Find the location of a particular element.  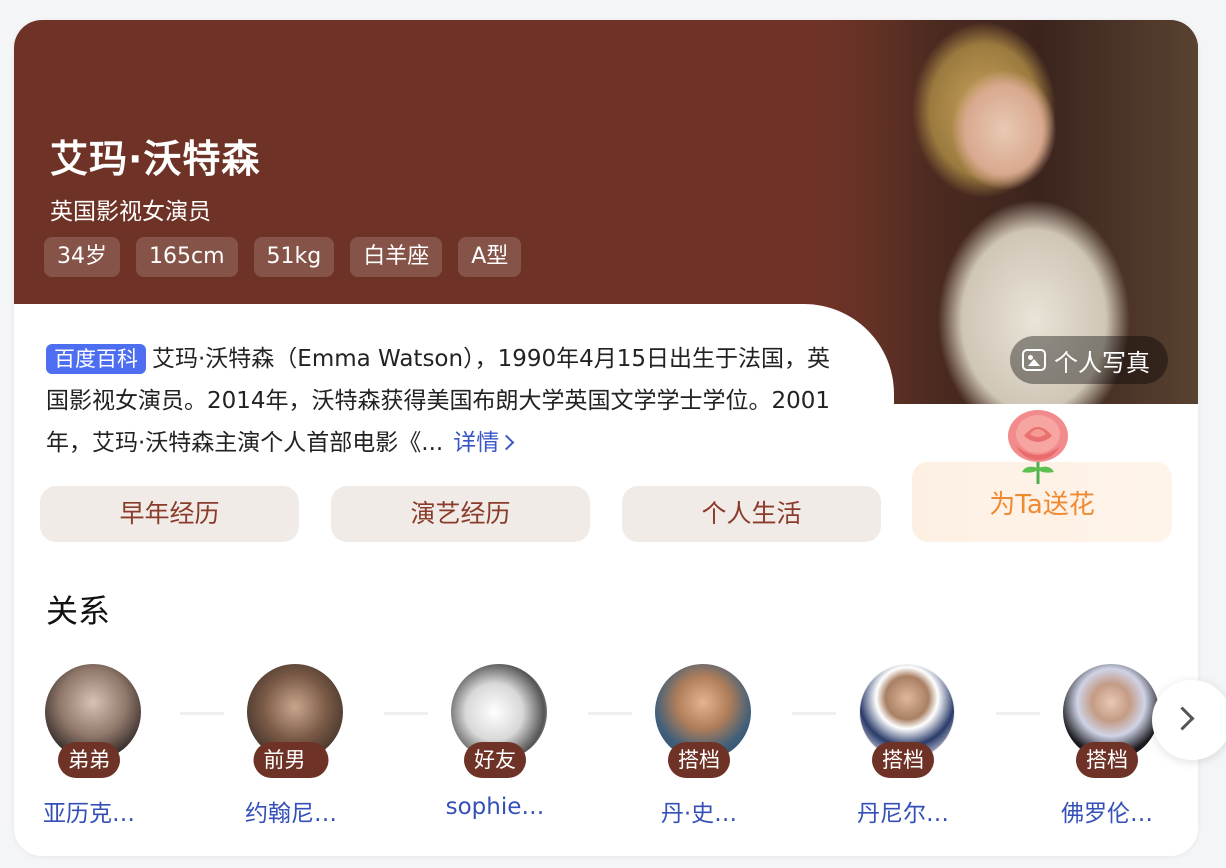

attribute-tags: 34岁 165cm 51kg 白羊座 A型 is located at coordinates (283, 257).